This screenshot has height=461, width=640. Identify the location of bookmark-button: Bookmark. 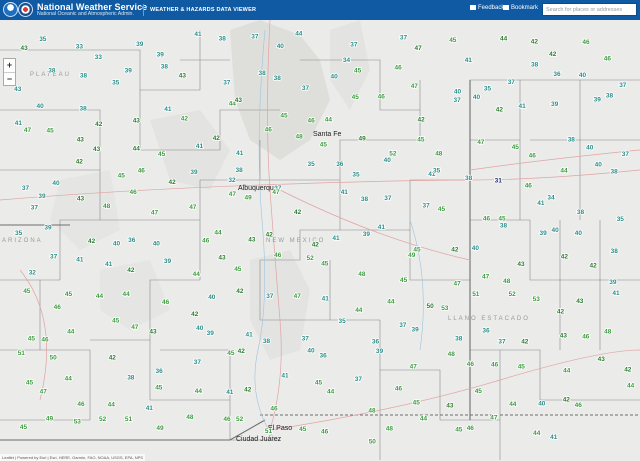
(520, 8).